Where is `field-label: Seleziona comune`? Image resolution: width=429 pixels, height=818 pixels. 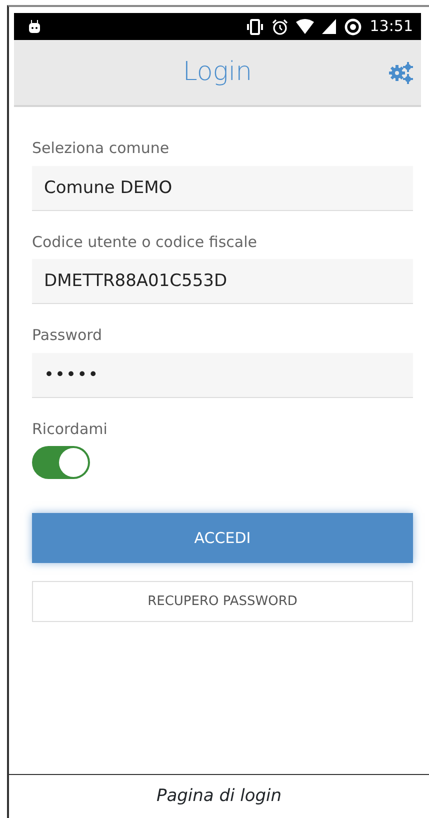 field-label: Seleziona comune is located at coordinates (101, 148).